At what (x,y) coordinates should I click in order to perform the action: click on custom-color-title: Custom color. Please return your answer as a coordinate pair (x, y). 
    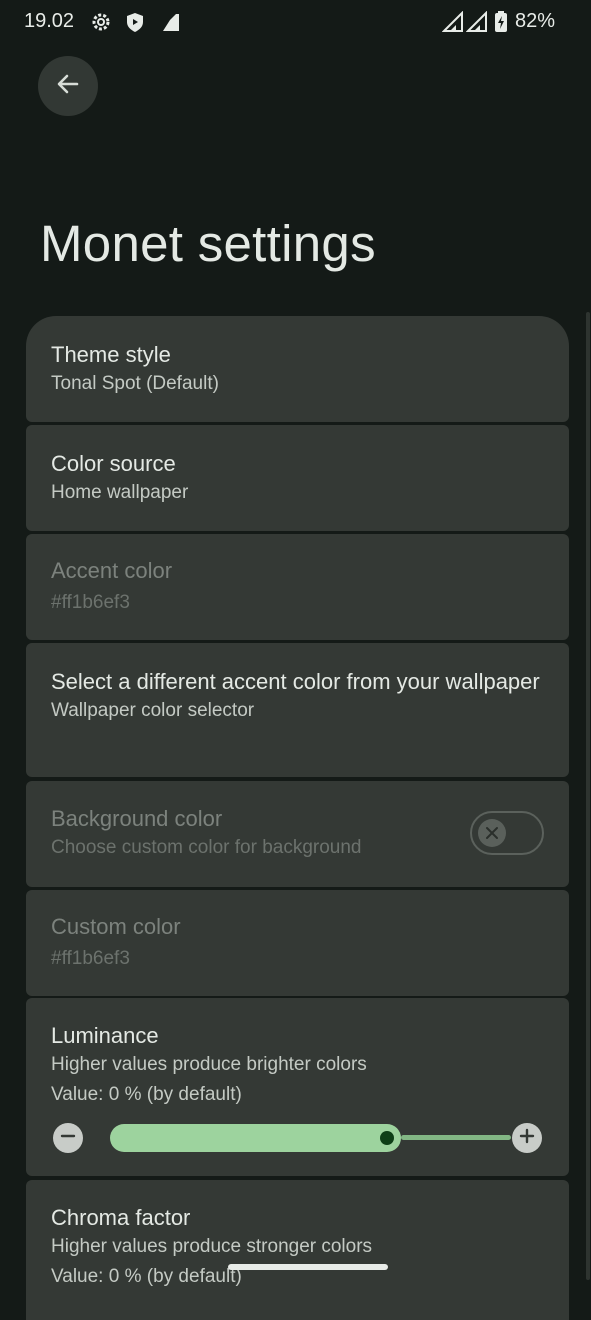
    Looking at the image, I should click on (116, 926).